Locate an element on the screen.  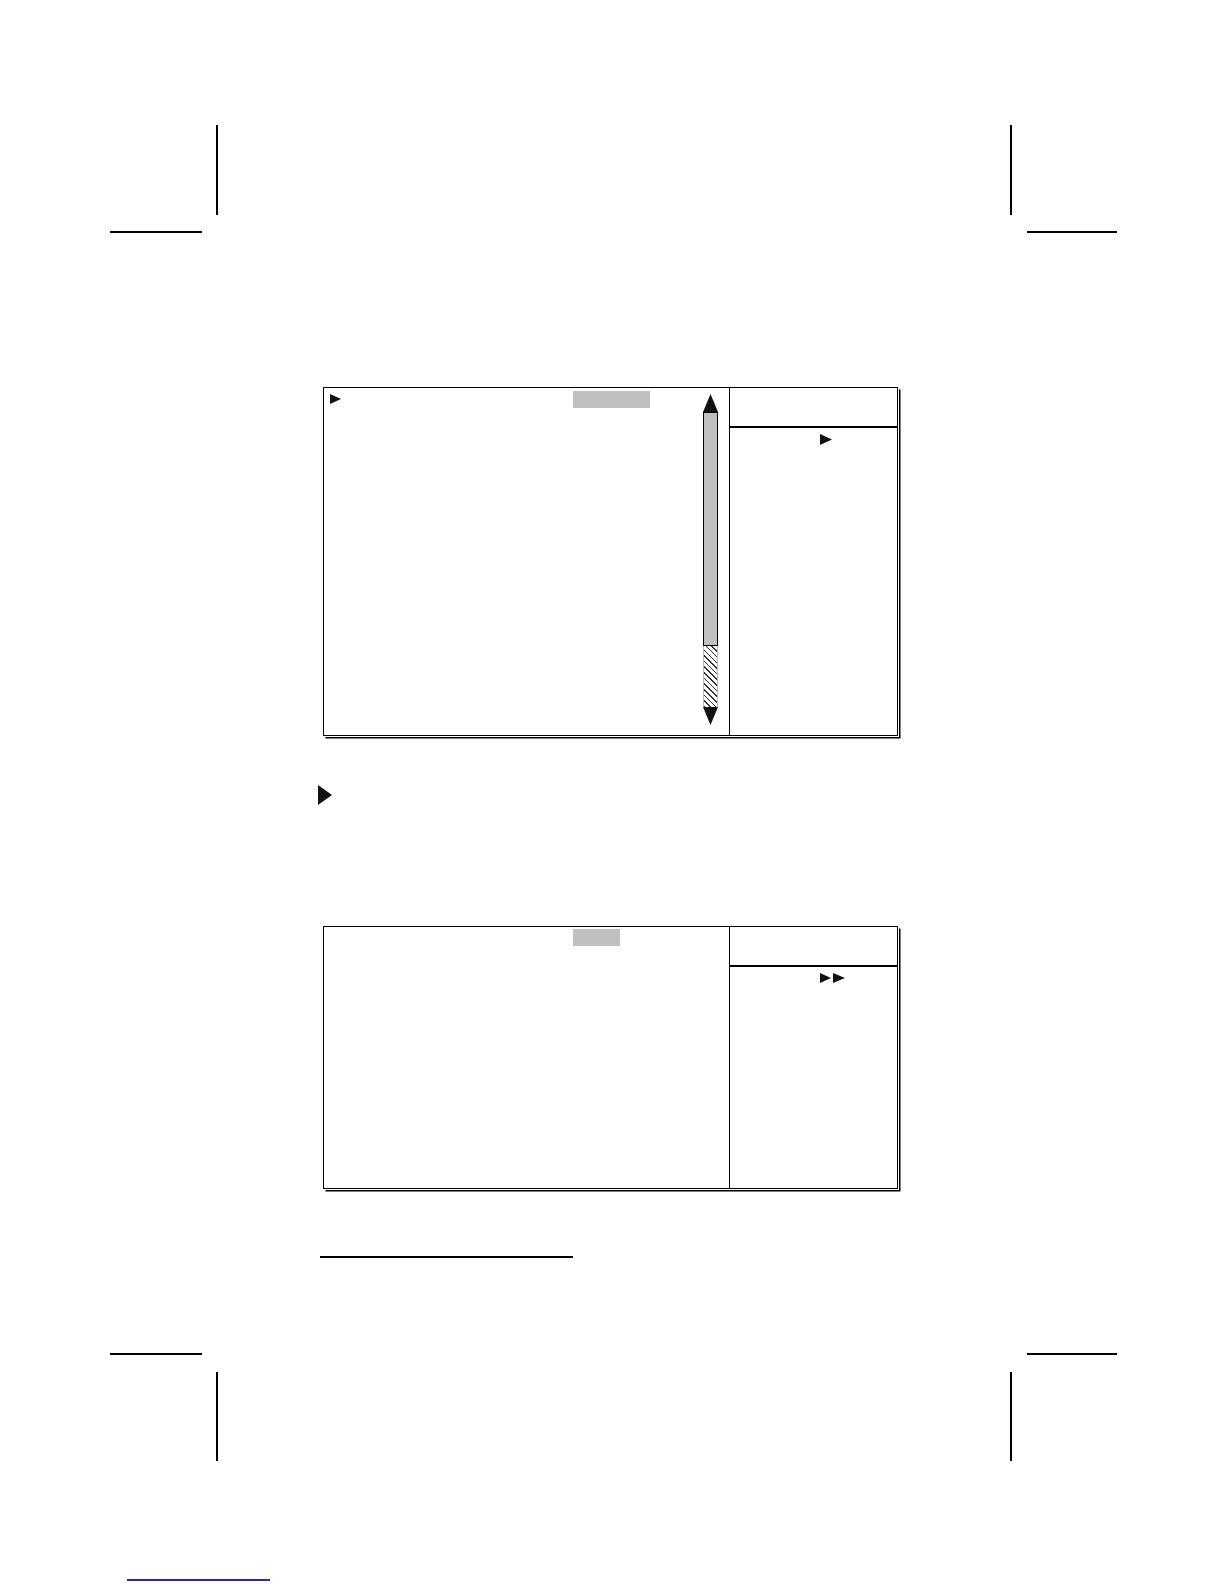
down-arrow-icon is located at coordinates (710, 716).